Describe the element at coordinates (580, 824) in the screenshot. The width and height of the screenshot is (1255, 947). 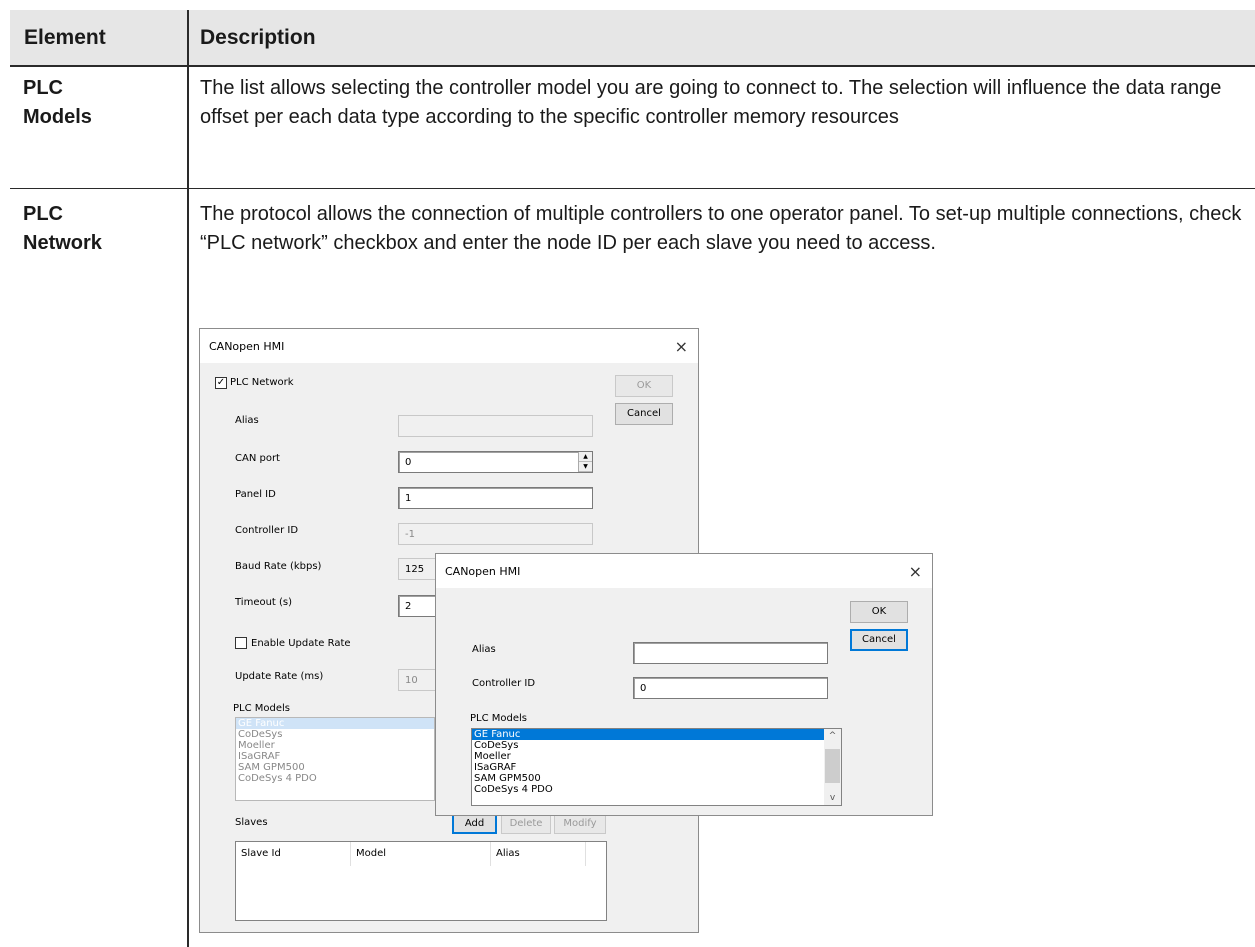
I see `modify-button: Modify` at that location.